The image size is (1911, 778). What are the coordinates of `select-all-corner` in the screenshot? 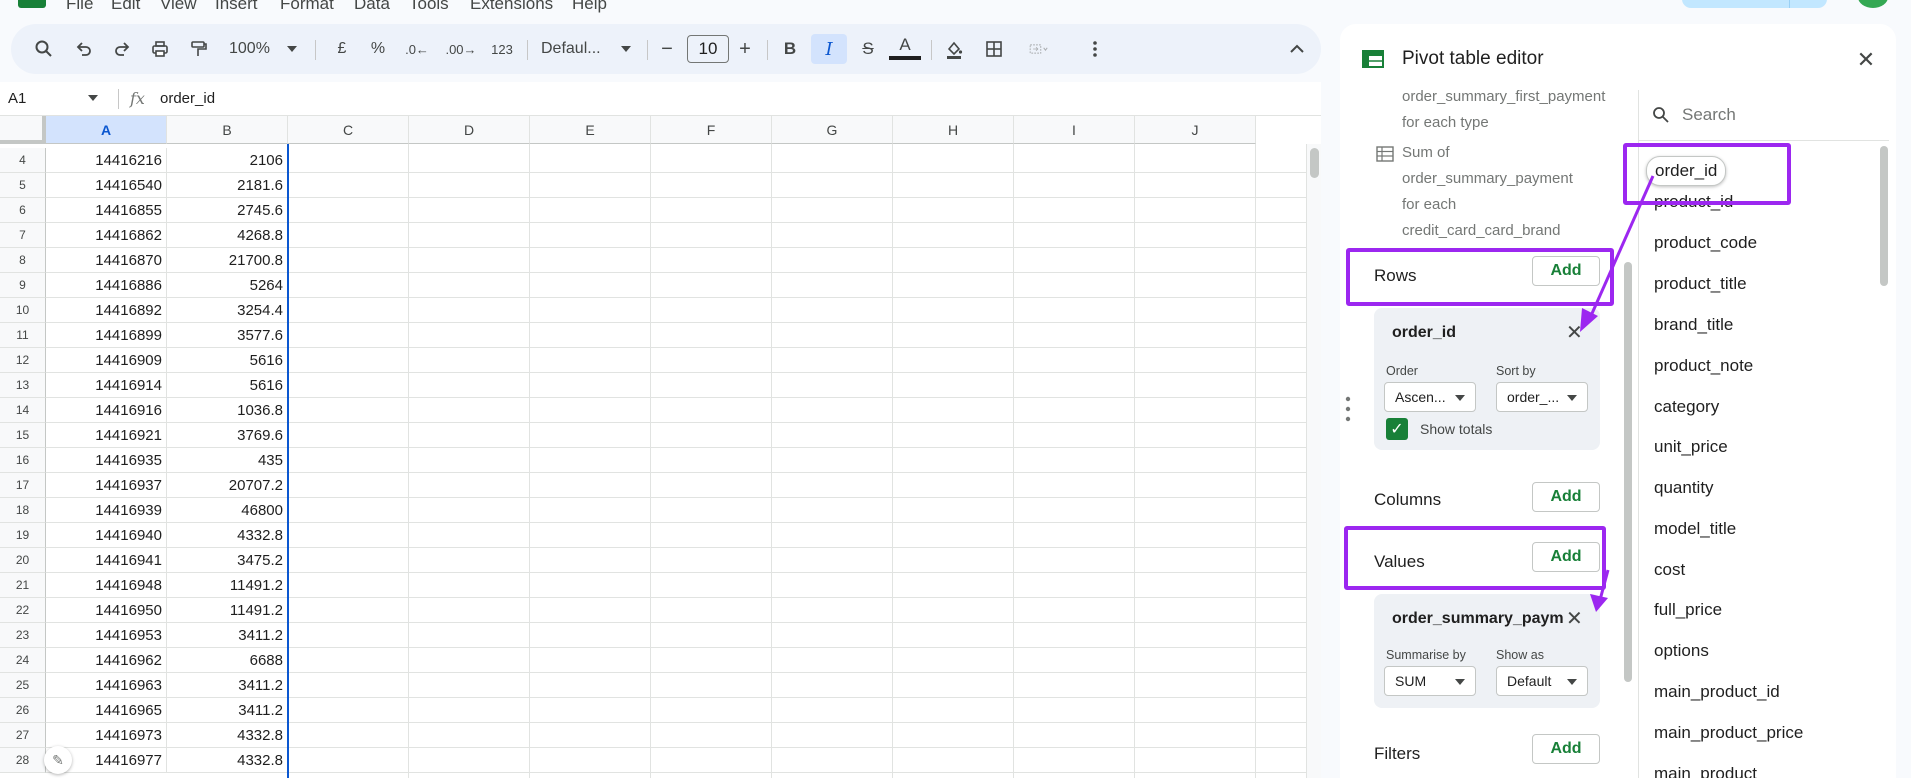 It's located at (23, 130).